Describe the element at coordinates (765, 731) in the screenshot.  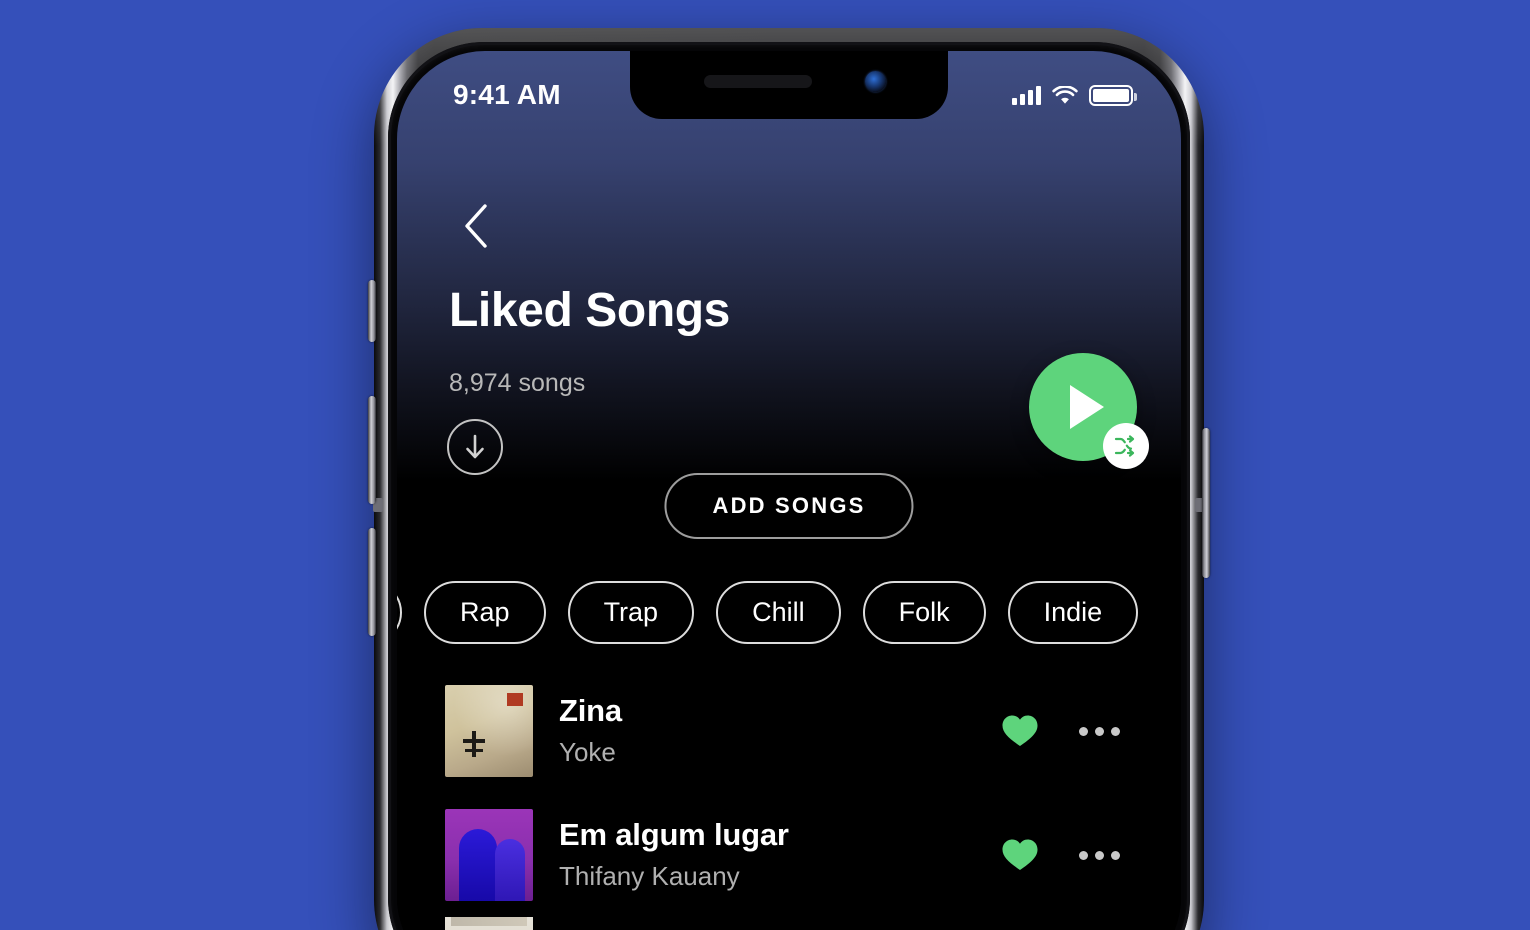
I see `song-info: Zina Yoke` at that location.